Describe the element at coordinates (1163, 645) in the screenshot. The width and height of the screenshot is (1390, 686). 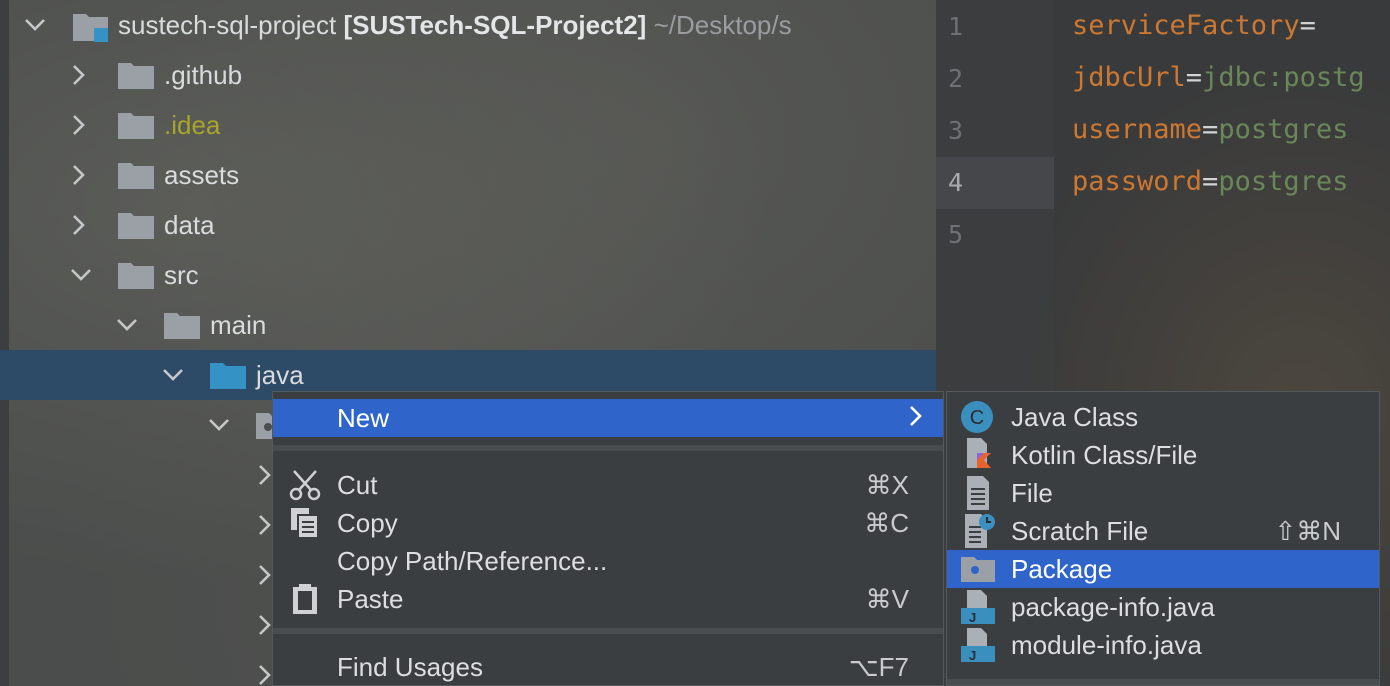
I see `submenu-item-module-info: J module-info.java` at that location.